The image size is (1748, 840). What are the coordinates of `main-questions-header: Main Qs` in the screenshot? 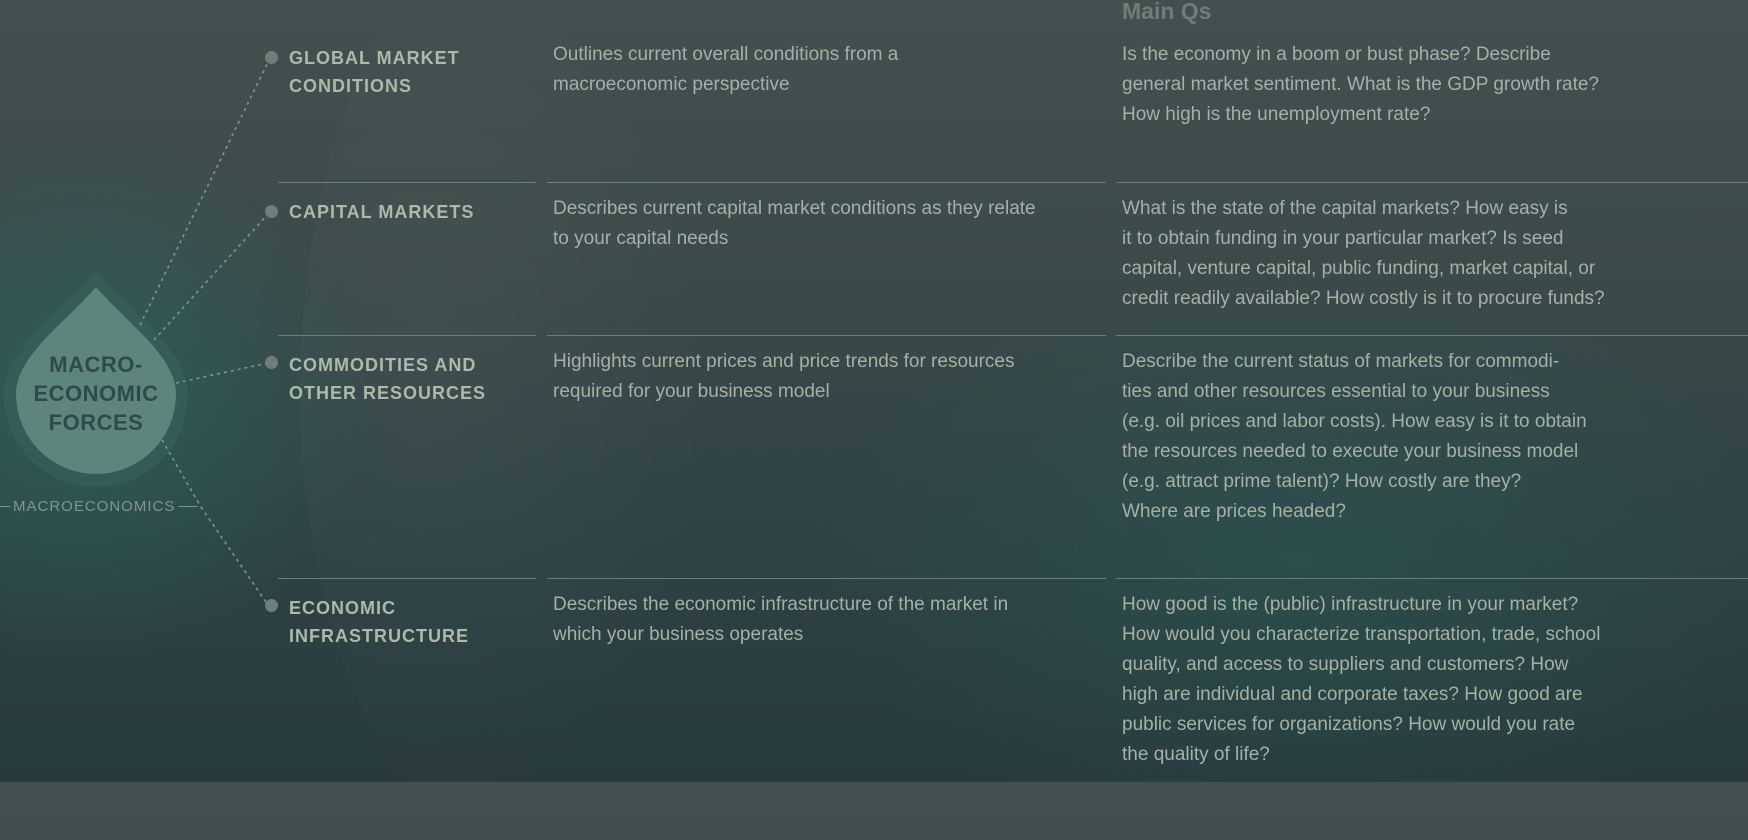 It's located at (1167, 12).